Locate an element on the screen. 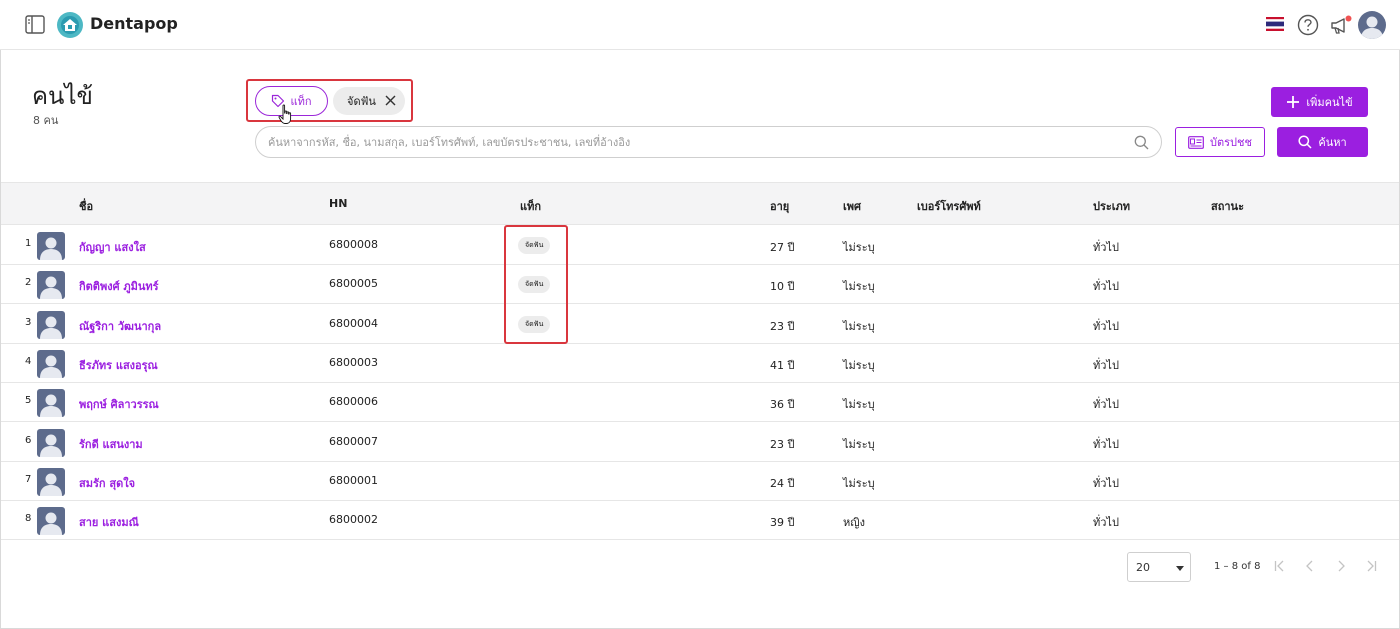 Image resolution: width=1400 pixels, height=629 pixels. id-card-button: บัตรปชช is located at coordinates (1220, 142).